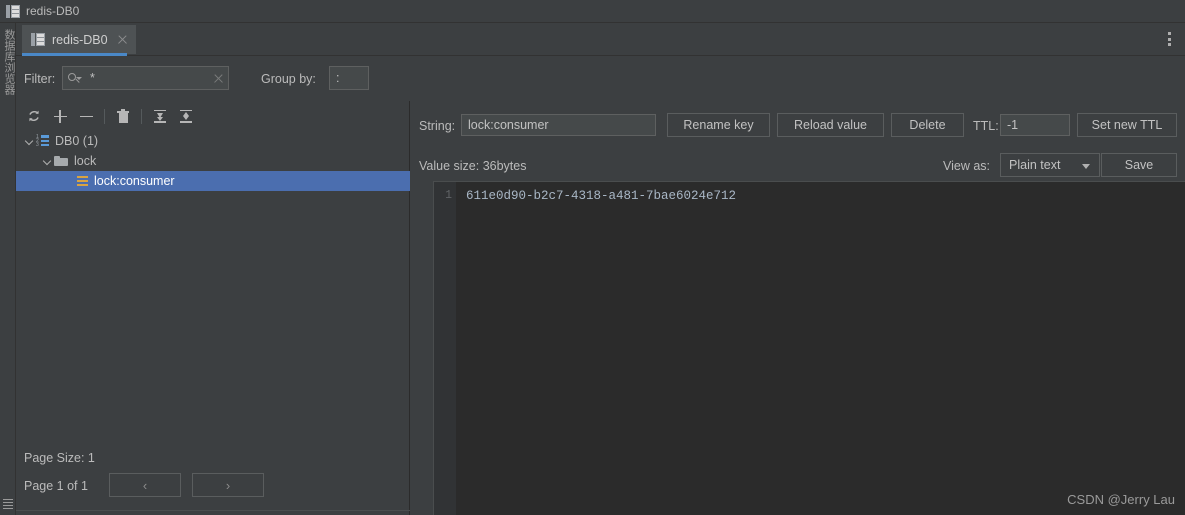 This screenshot has height=515, width=1185. I want to click on list-icon, so click(8, 504).